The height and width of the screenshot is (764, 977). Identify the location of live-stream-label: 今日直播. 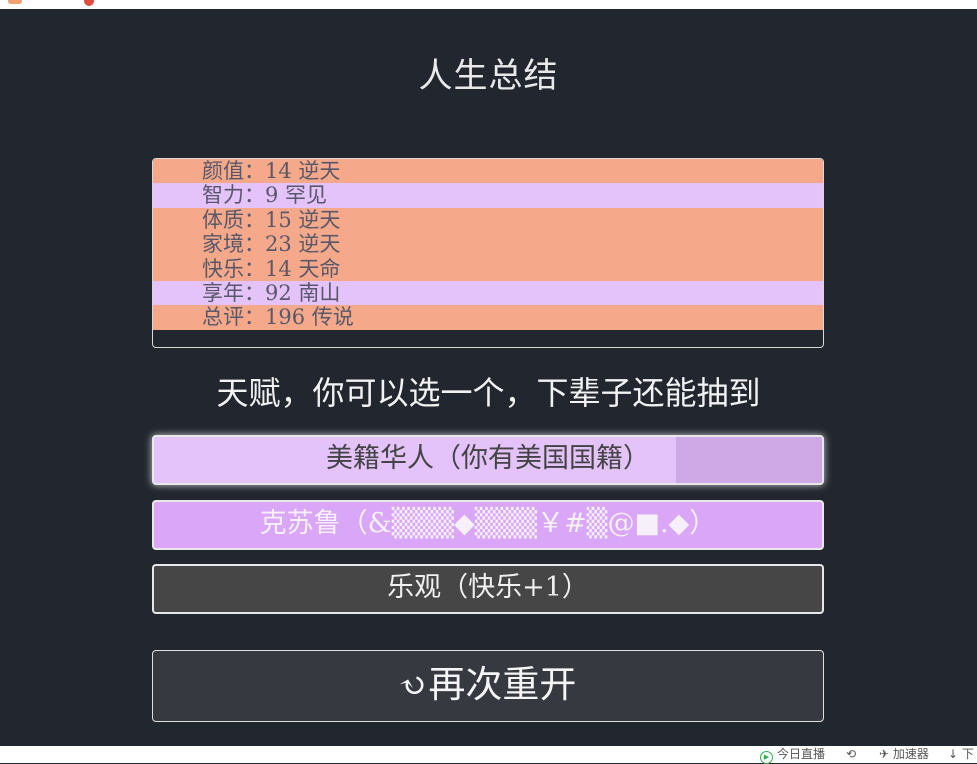
(801, 754).